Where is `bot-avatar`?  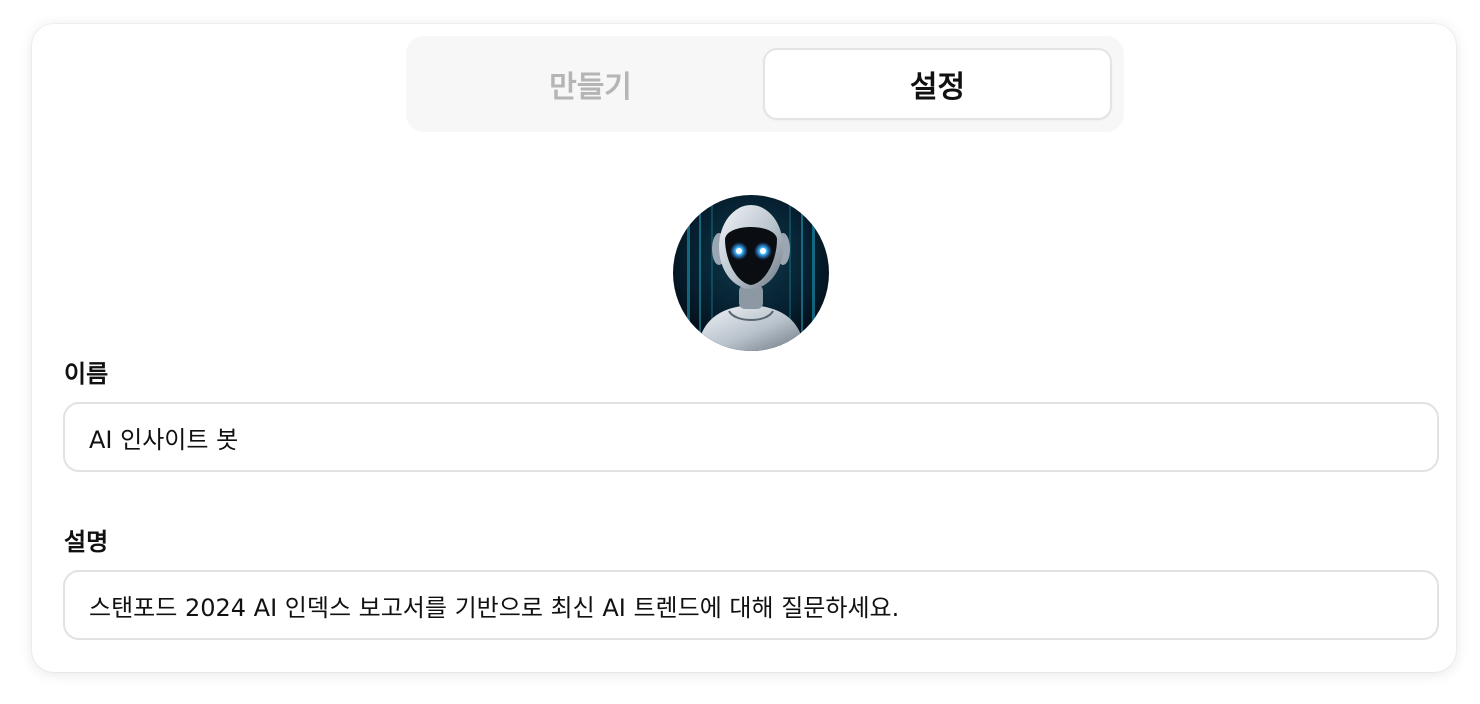 bot-avatar is located at coordinates (751, 273).